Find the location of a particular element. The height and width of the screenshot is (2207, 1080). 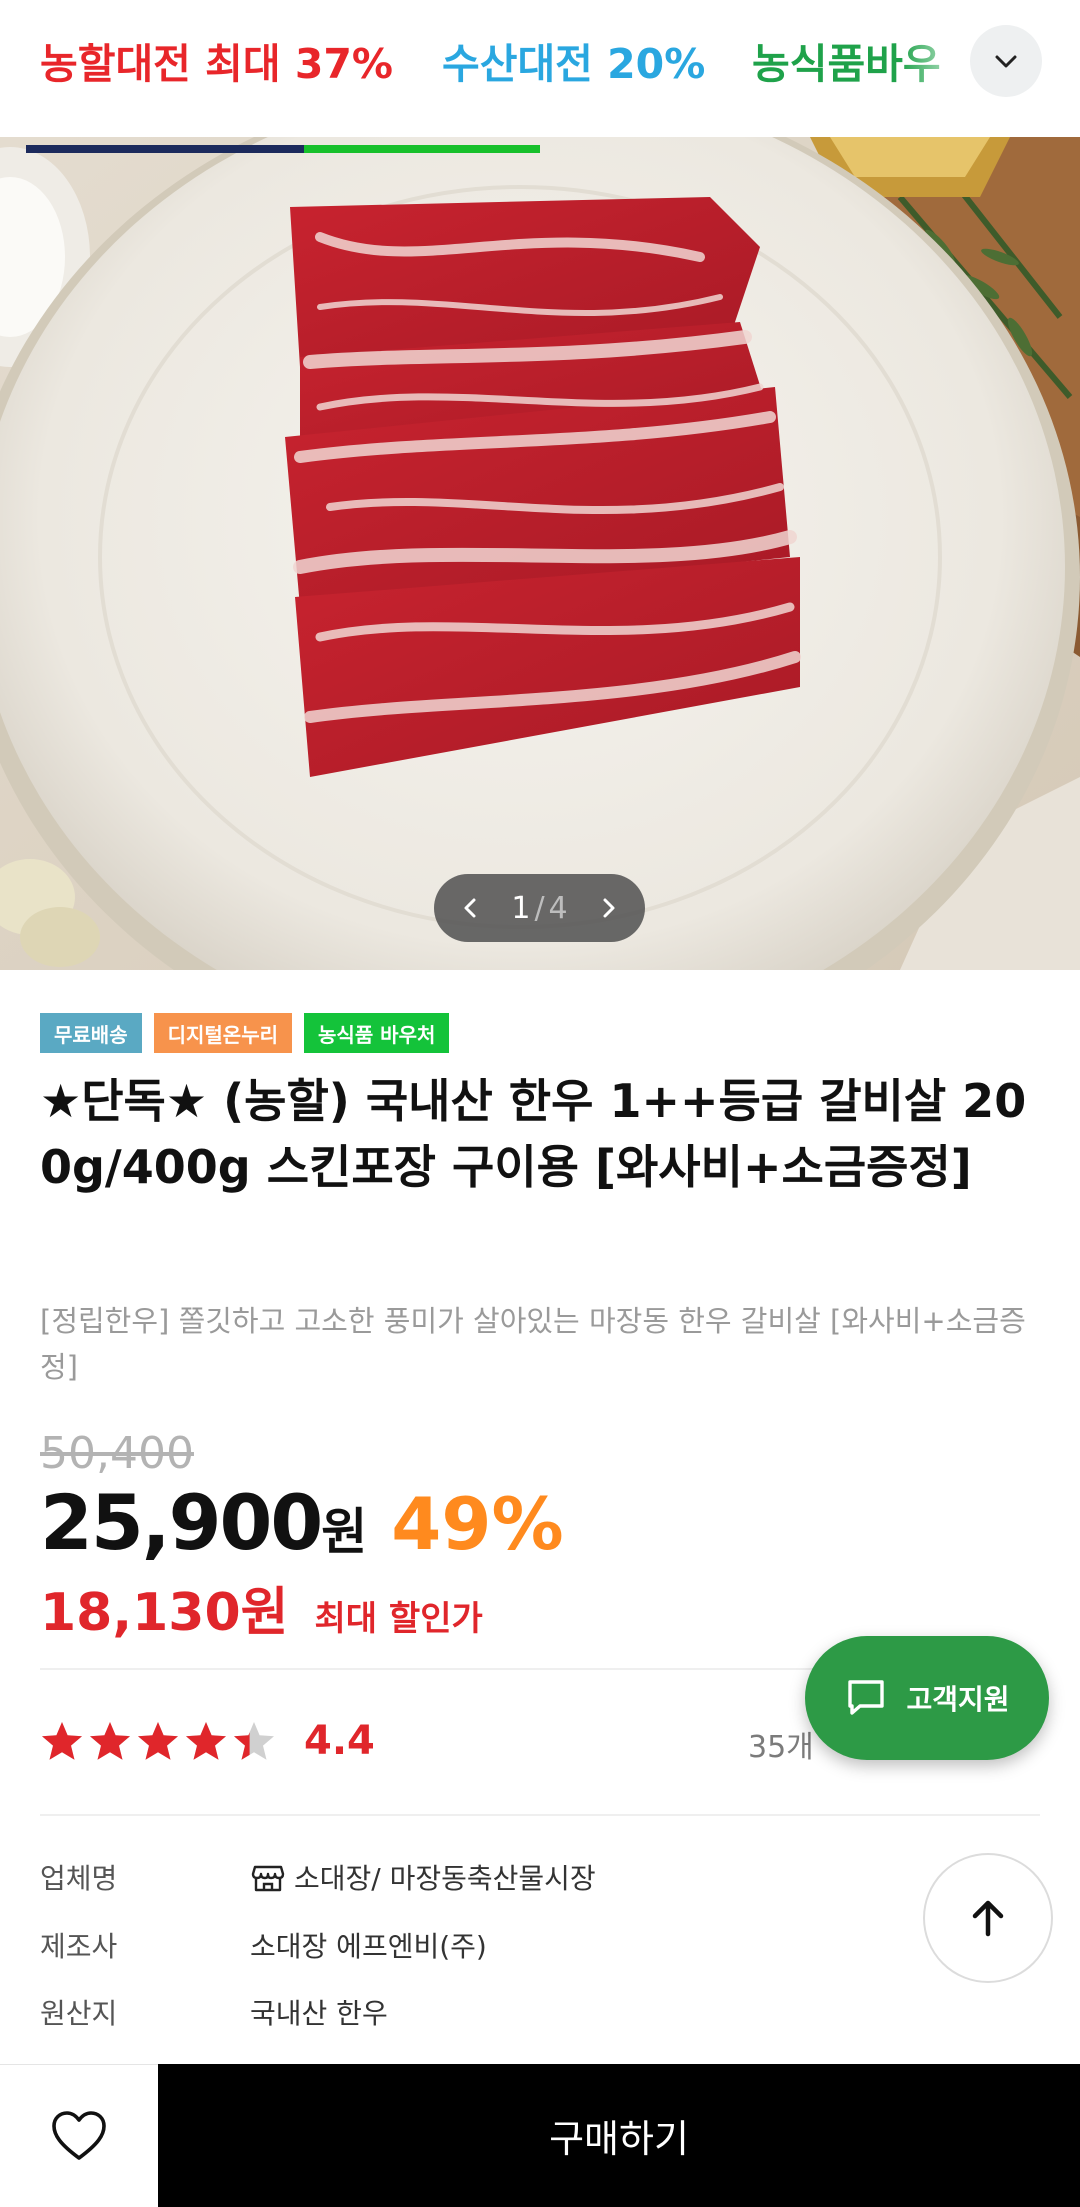

divider is located at coordinates (540, 1815).